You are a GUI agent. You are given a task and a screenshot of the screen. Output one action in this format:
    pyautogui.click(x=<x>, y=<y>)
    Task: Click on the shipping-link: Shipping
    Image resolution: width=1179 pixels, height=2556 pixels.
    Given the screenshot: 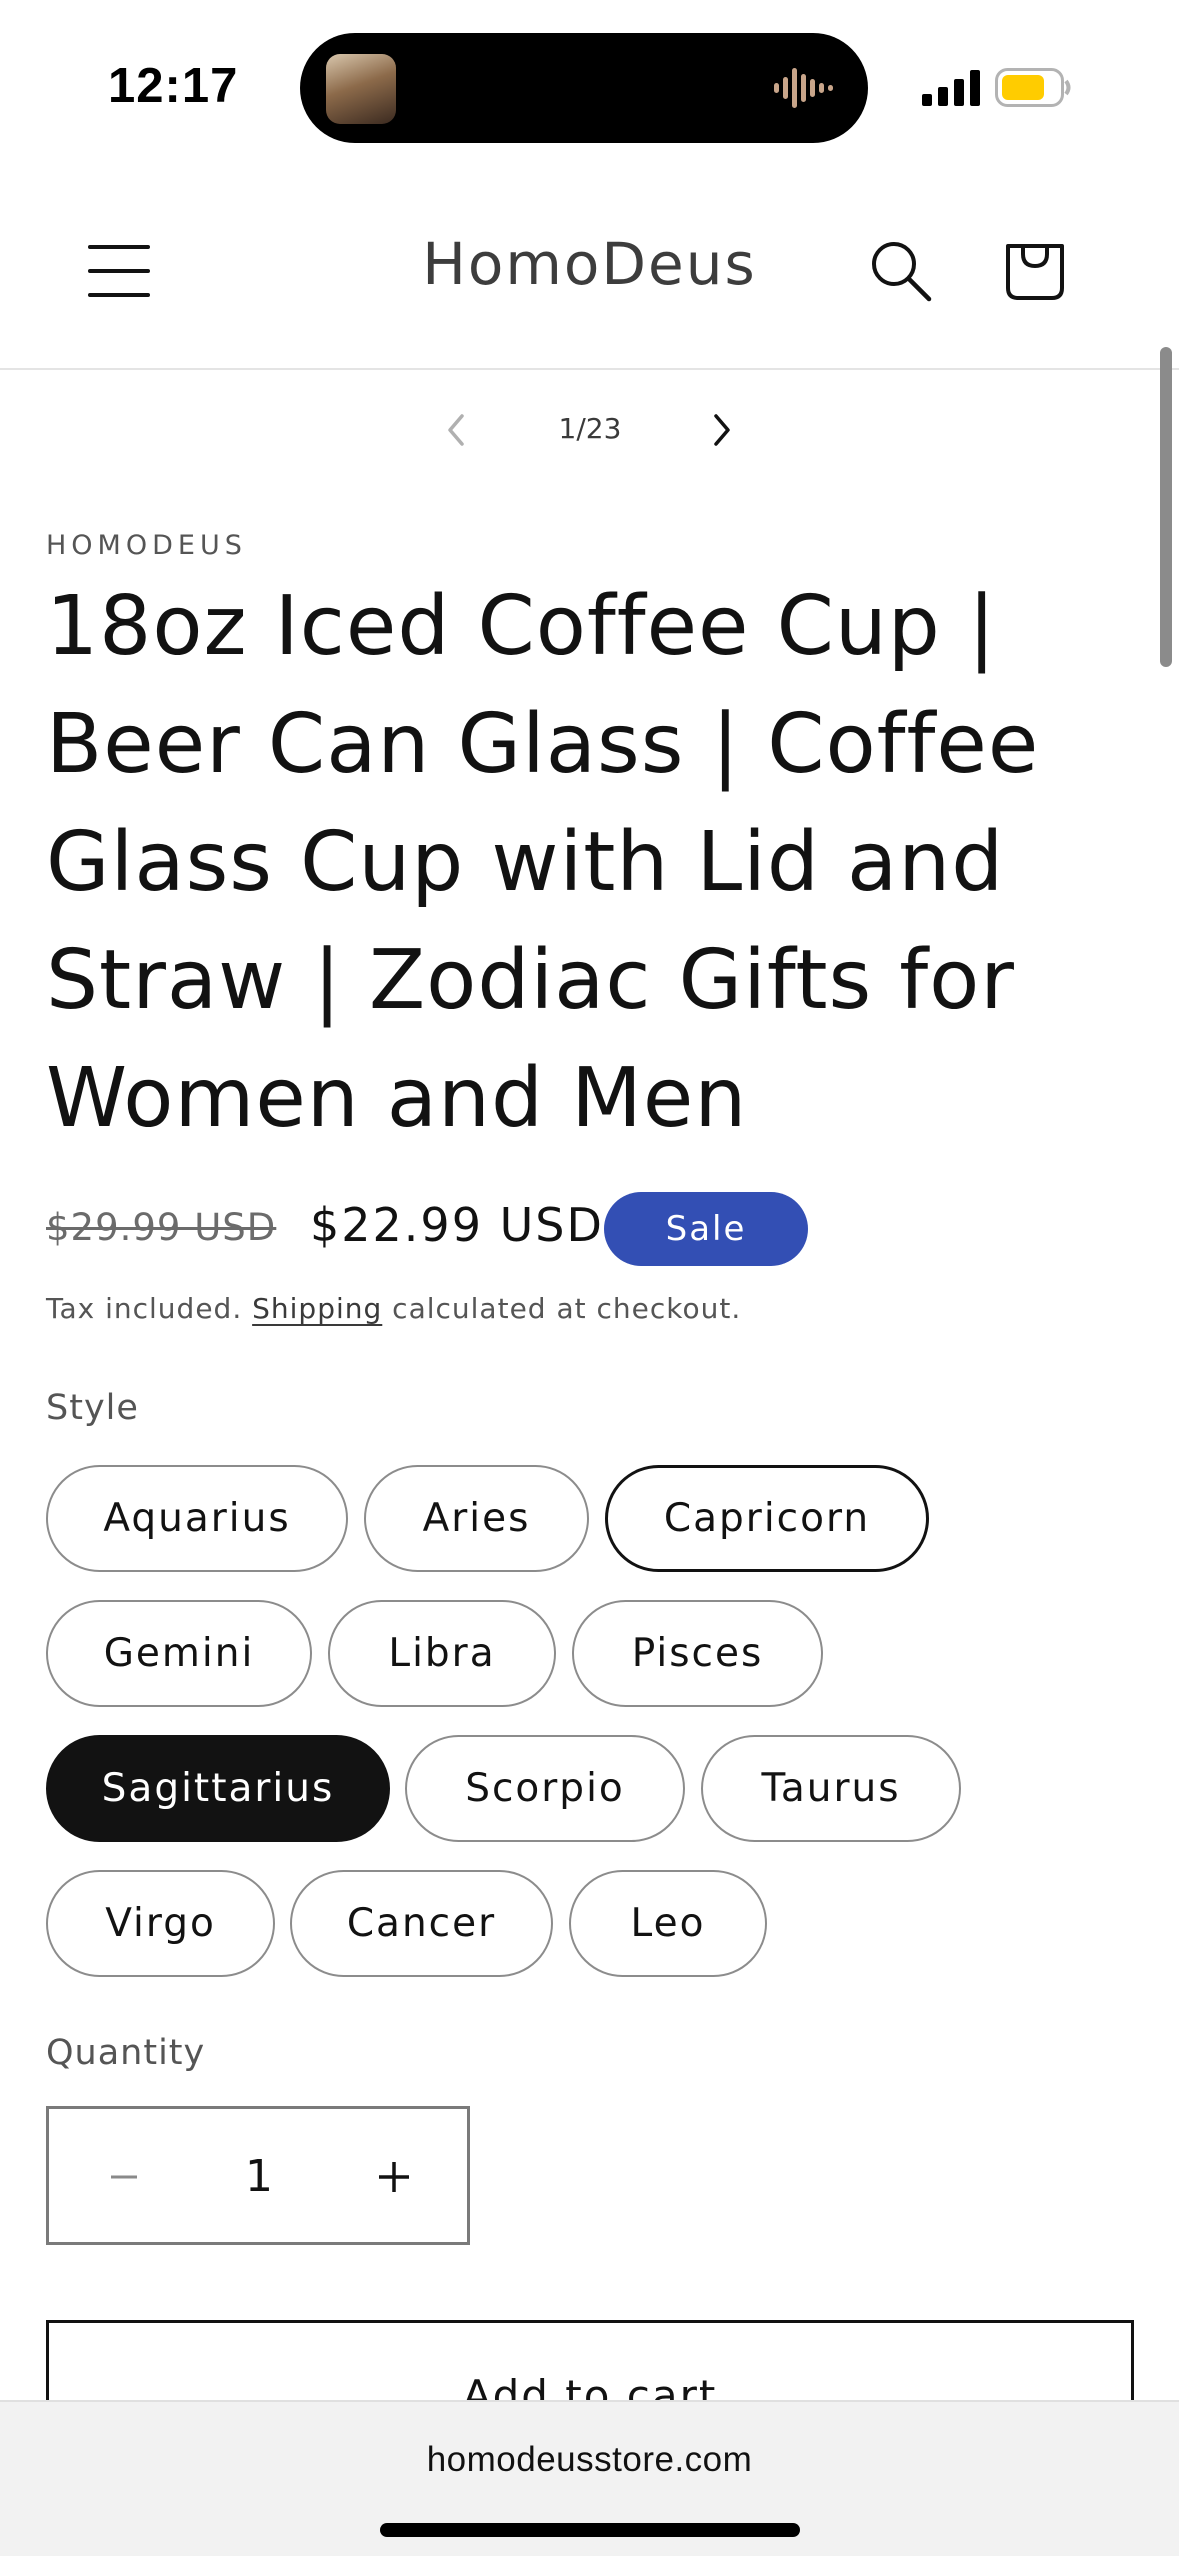 What is the action you would take?
    pyautogui.click(x=317, y=1308)
    